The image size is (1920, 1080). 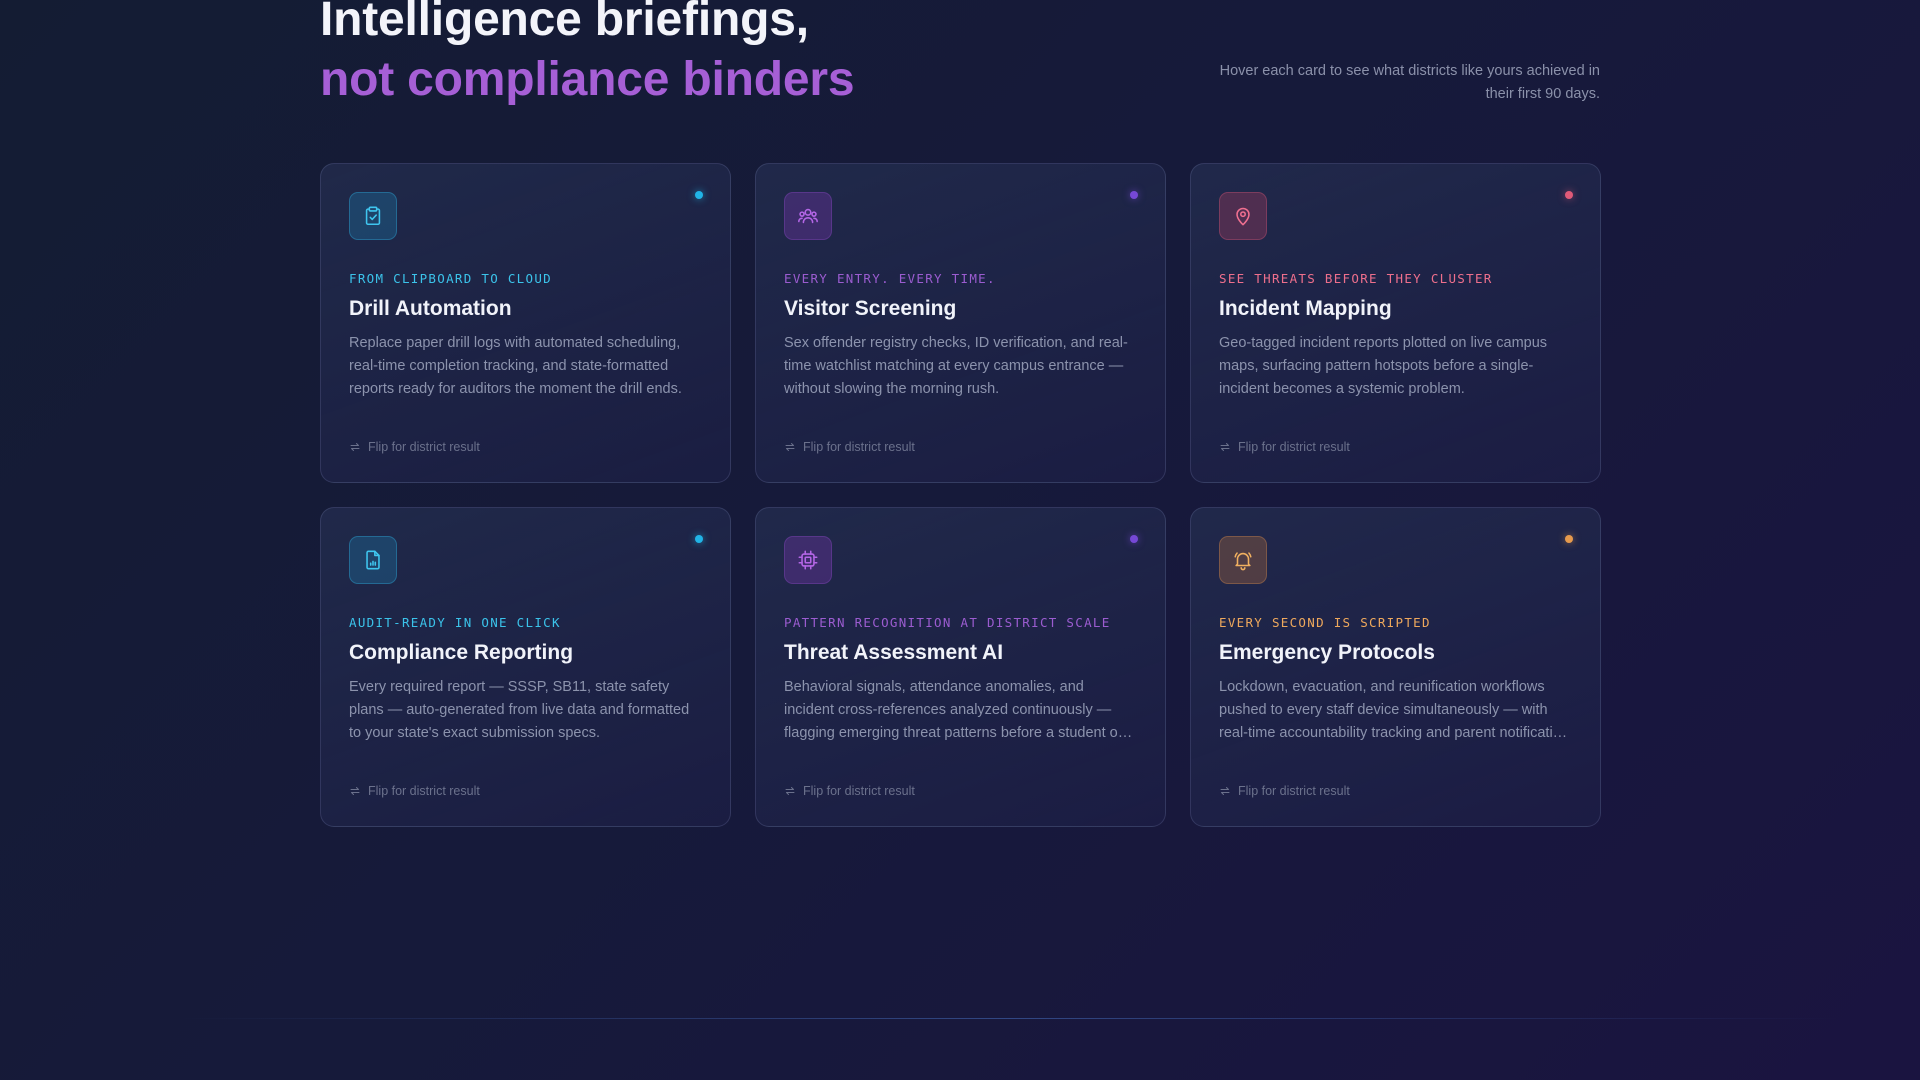 What do you see at coordinates (430, 308) in the screenshot?
I see `card-title: Drill Automation` at bounding box center [430, 308].